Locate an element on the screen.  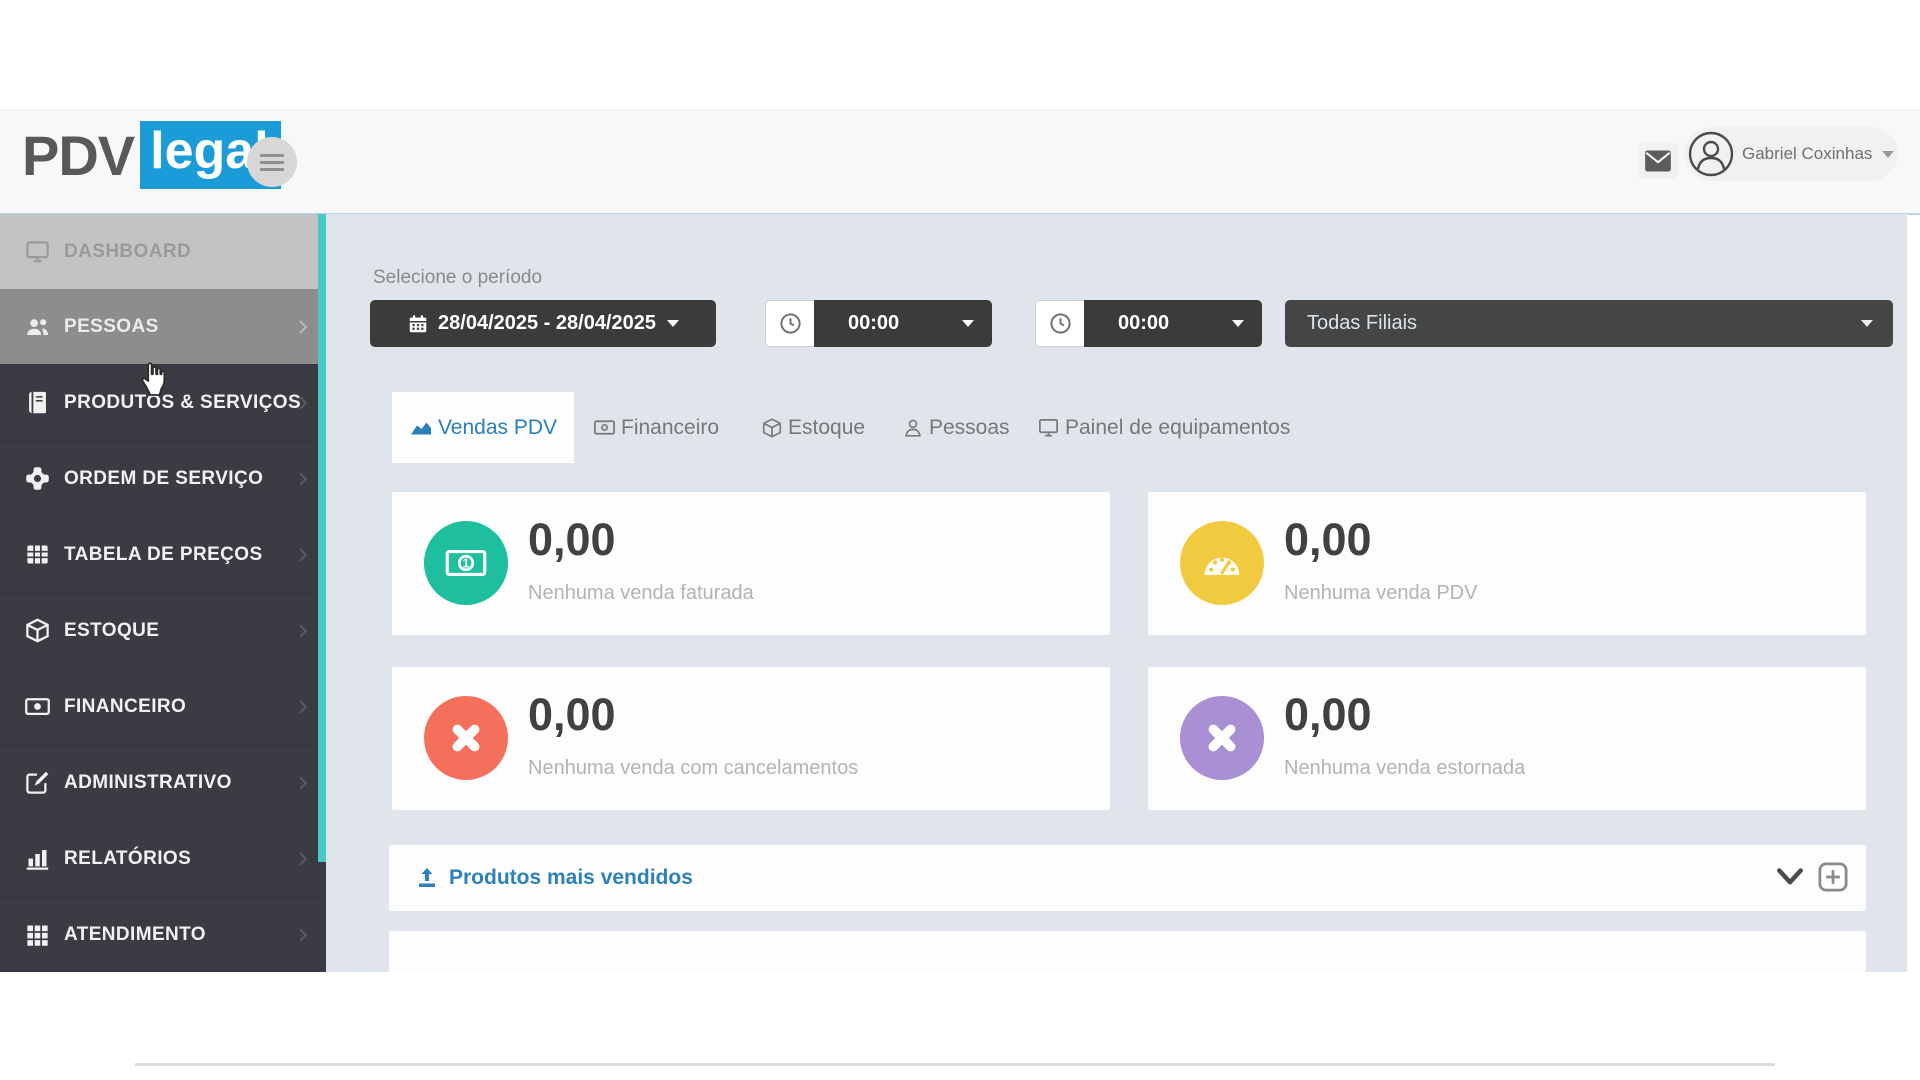
time-from-picker: 00:00 is located at coordinates (878, 323).